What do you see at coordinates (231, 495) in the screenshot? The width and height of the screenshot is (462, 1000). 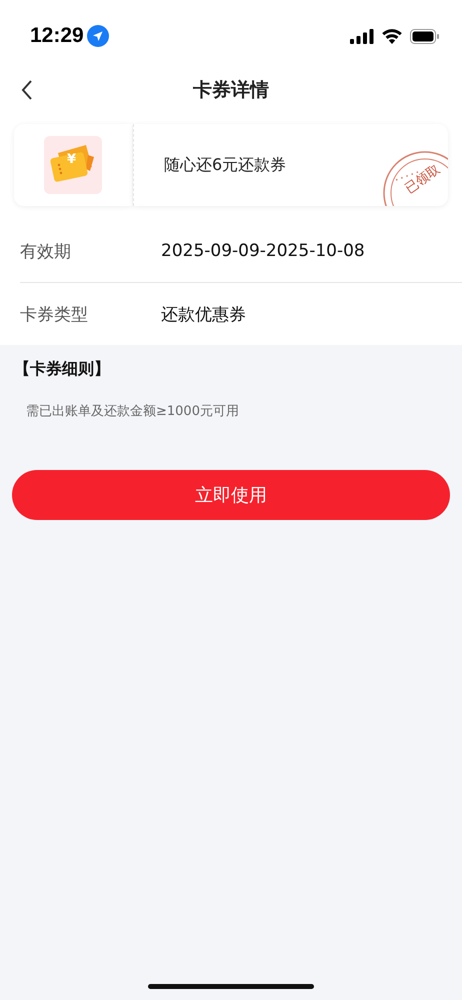 I see `use-now-button: 立即使用` at bounding box center [231, 495].